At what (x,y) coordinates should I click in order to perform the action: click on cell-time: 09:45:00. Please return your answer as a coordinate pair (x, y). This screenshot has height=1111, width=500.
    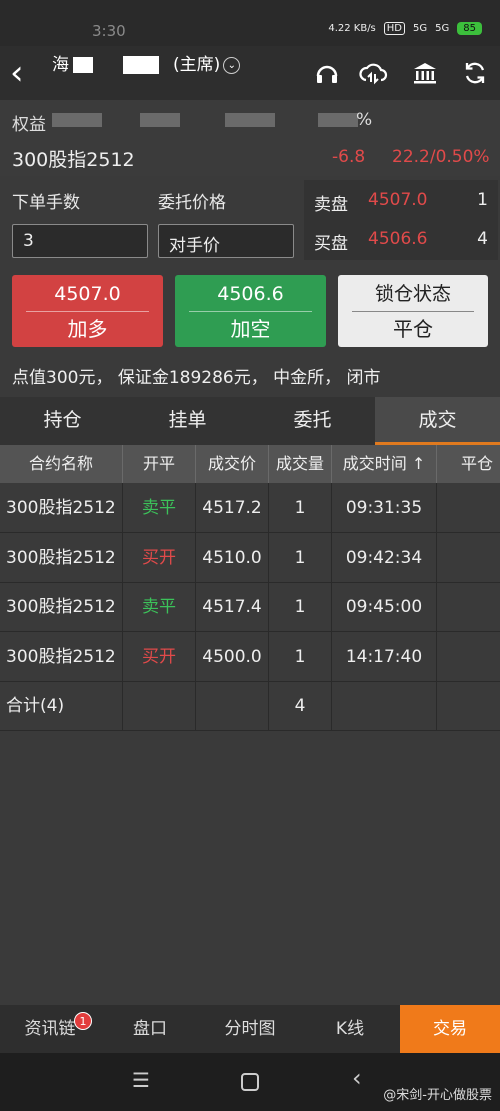
    Looking at the image, I should click on (384, 607).